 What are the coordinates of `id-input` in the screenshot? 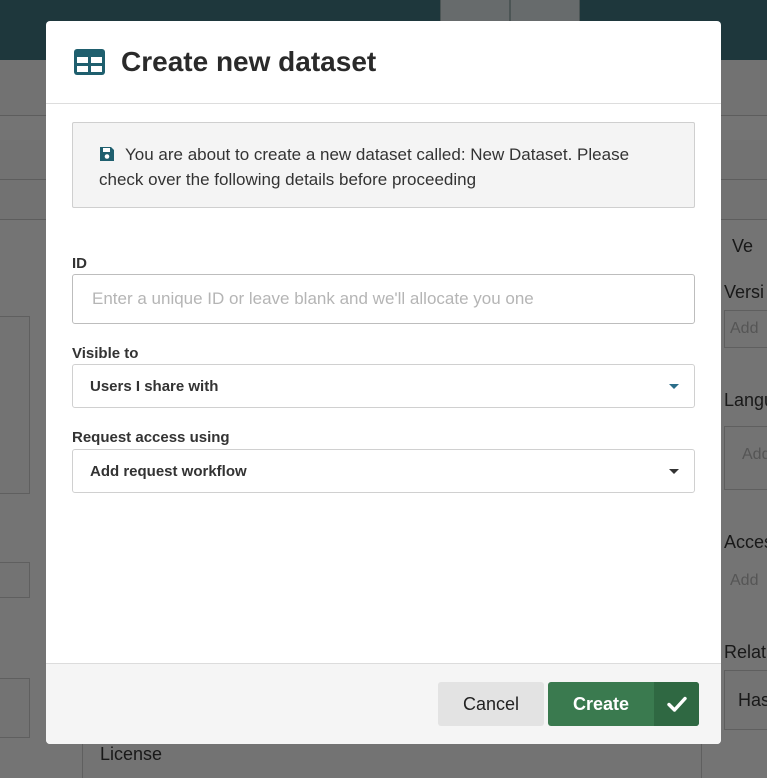 It's located at (383, 299).